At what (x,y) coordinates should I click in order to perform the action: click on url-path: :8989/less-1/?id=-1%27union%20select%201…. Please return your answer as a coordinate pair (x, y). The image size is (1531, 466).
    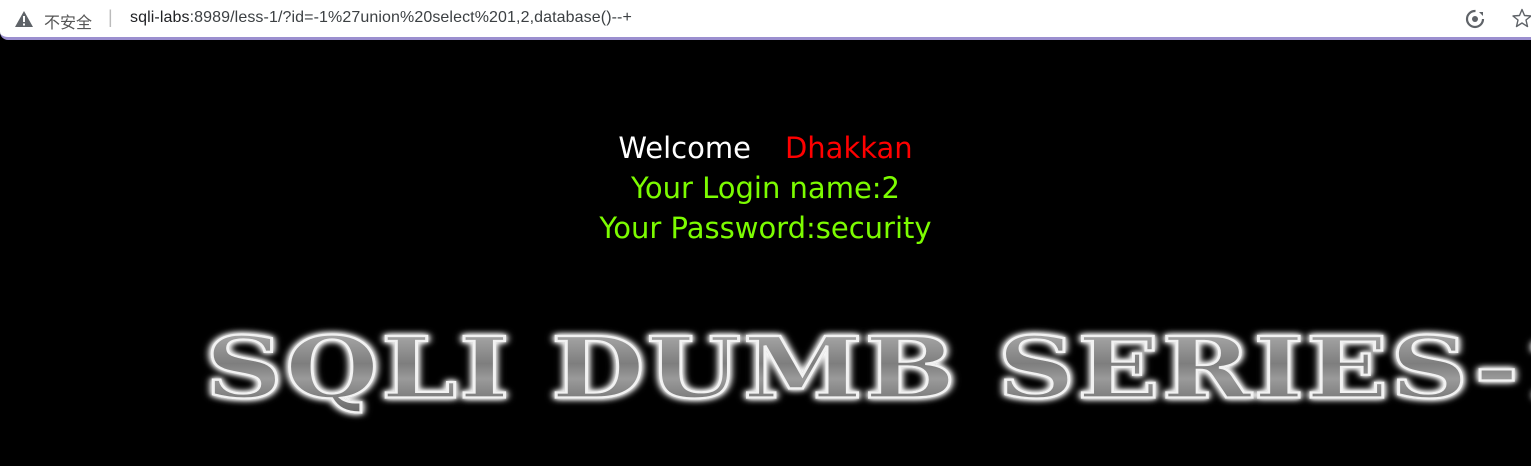
    Looking at the image, I should click on (410, 17).